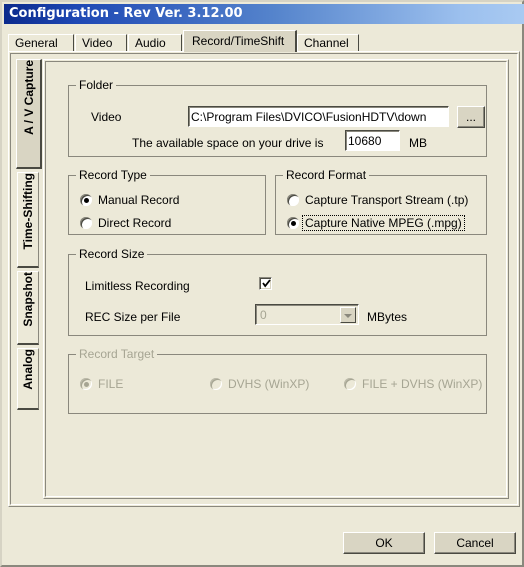 The height and width of the screenshot is (567, 524). What do you see at coordinates (384, 543) in the screenshot?
I see `ok-button: OK` at bounding box center [384, 543].